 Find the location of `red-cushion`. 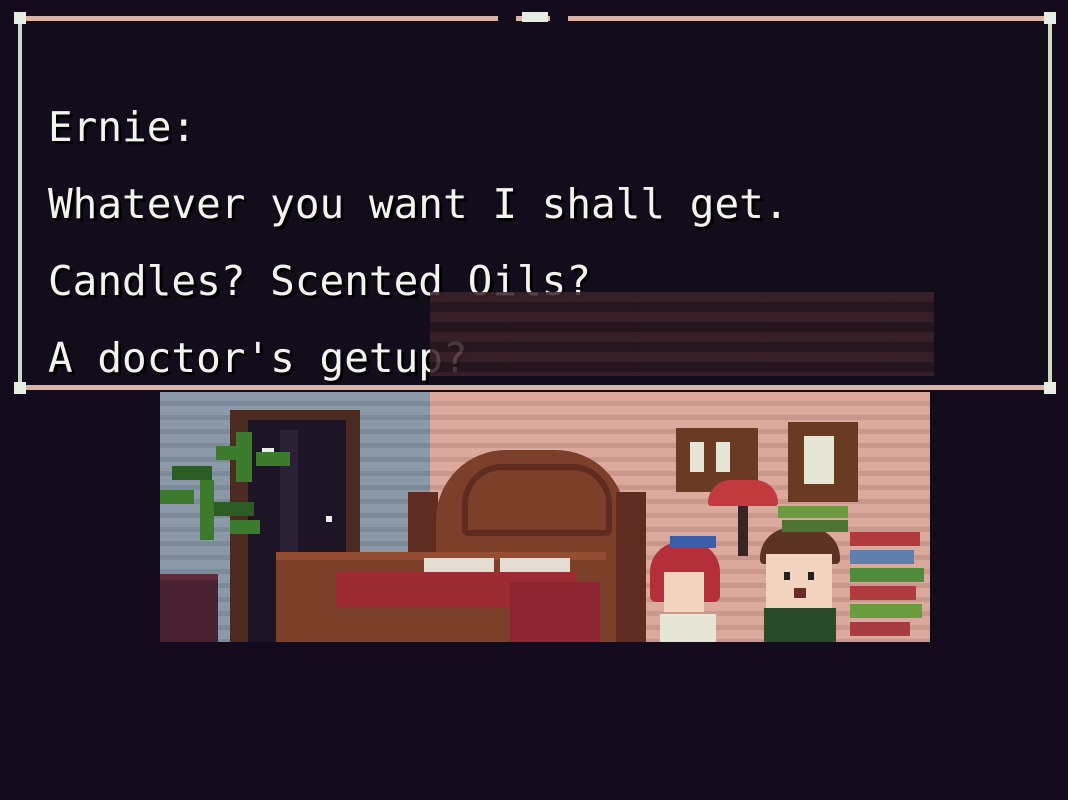

red-cushion is located at coordinates (555, 612).